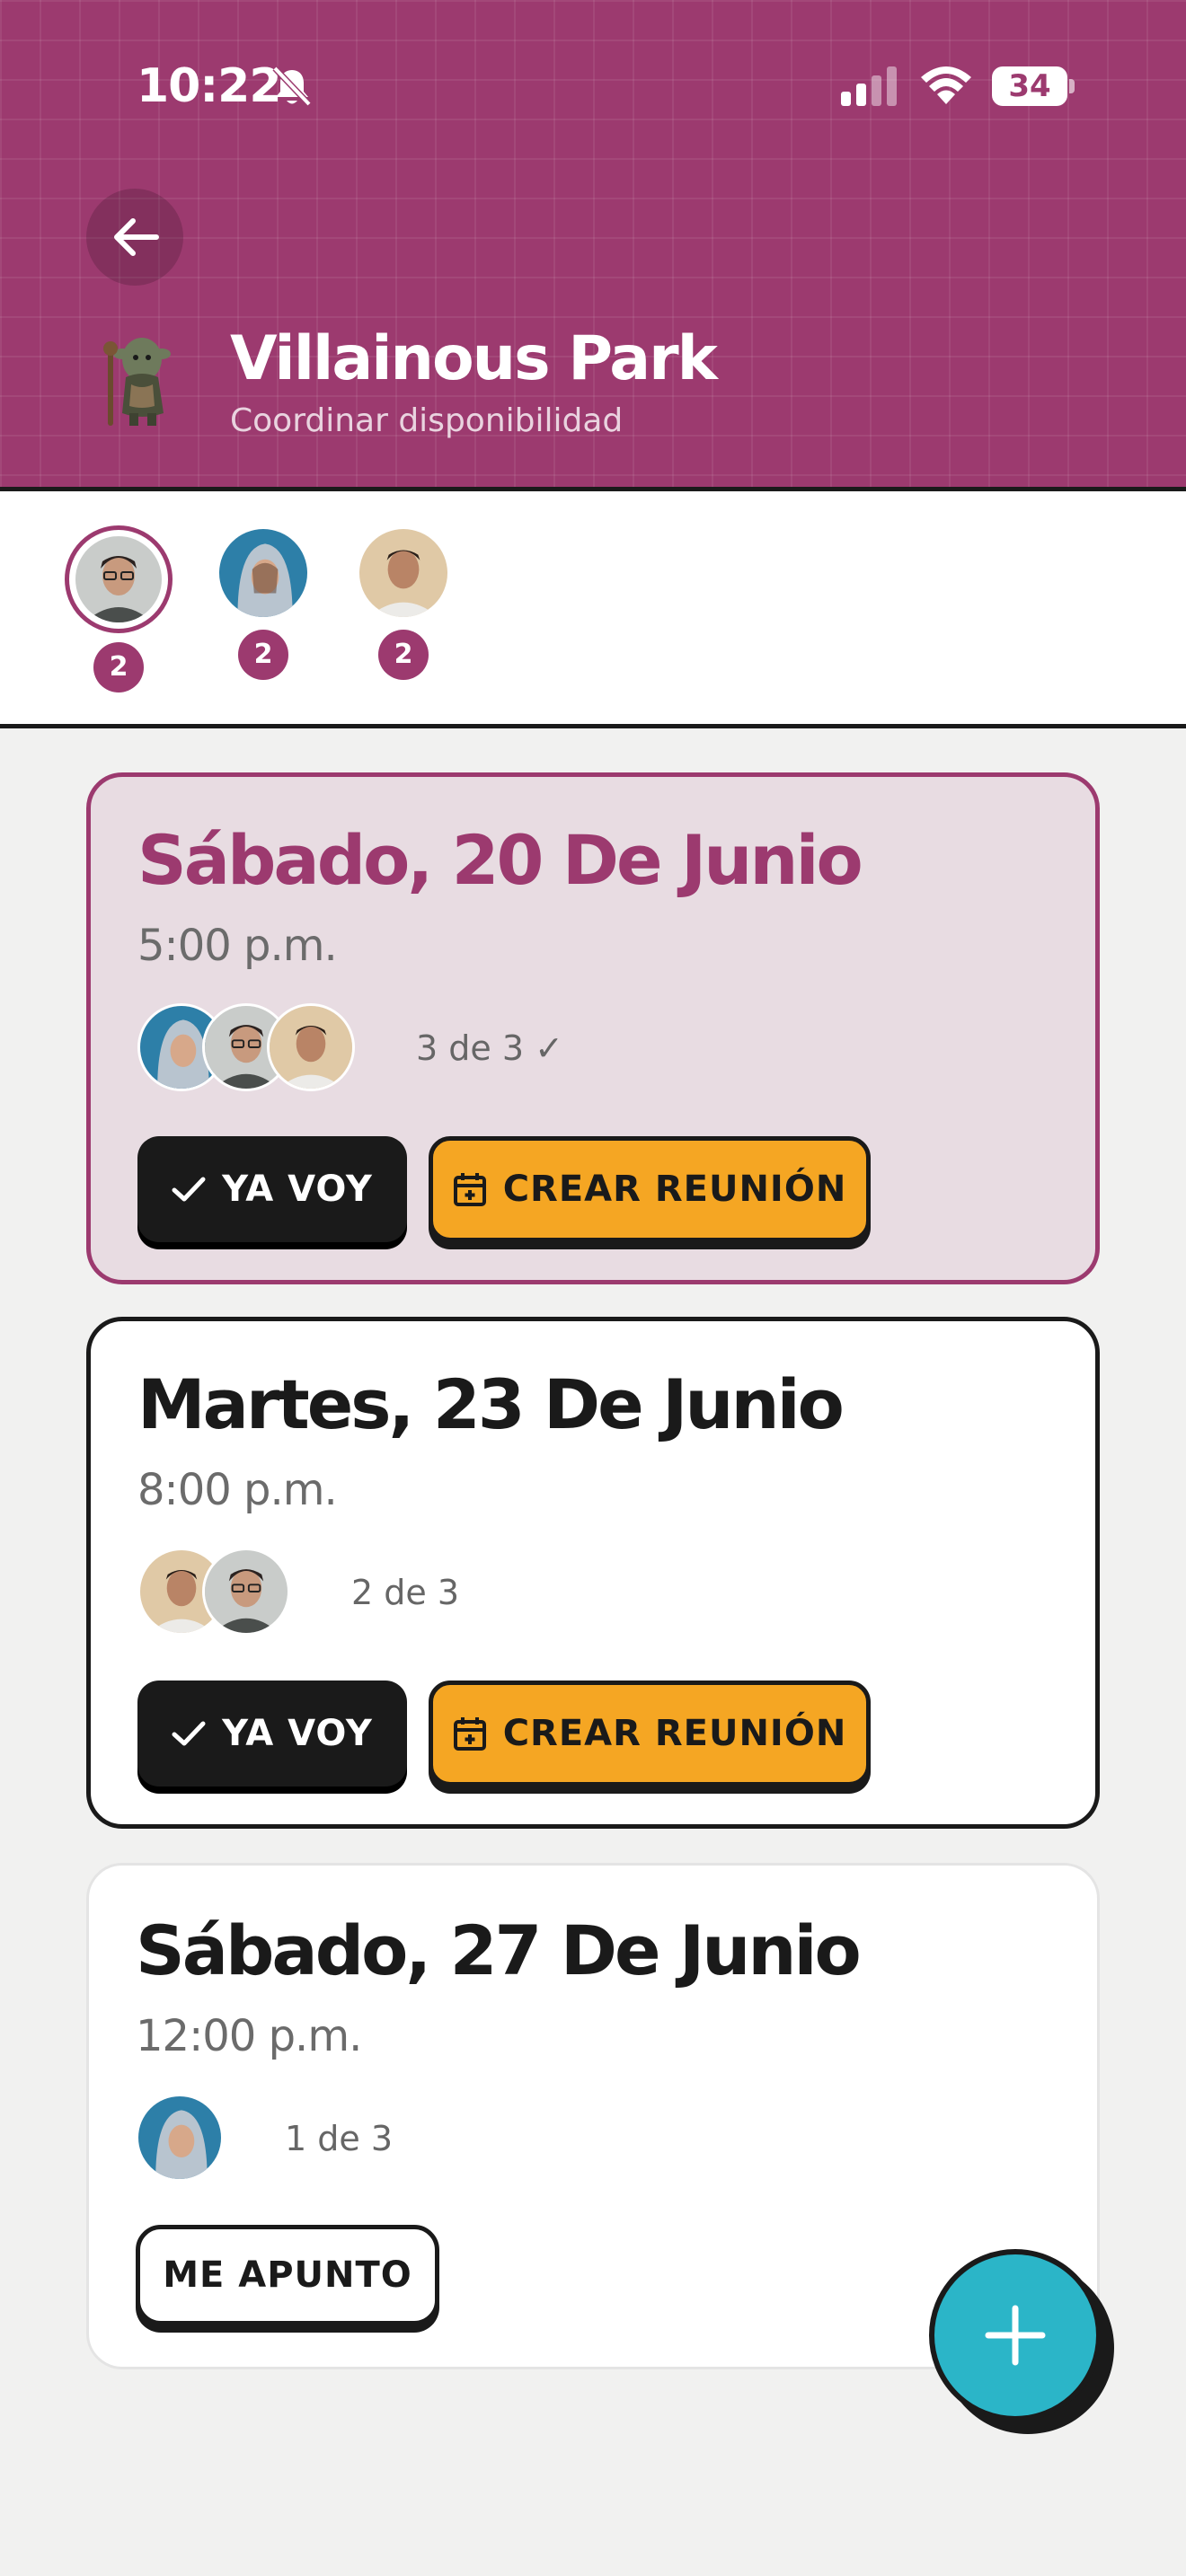 The width and height of the screenshot is (1186, 2576). I want to click on attendance-count: 2 de 3, so click(405, 1592).